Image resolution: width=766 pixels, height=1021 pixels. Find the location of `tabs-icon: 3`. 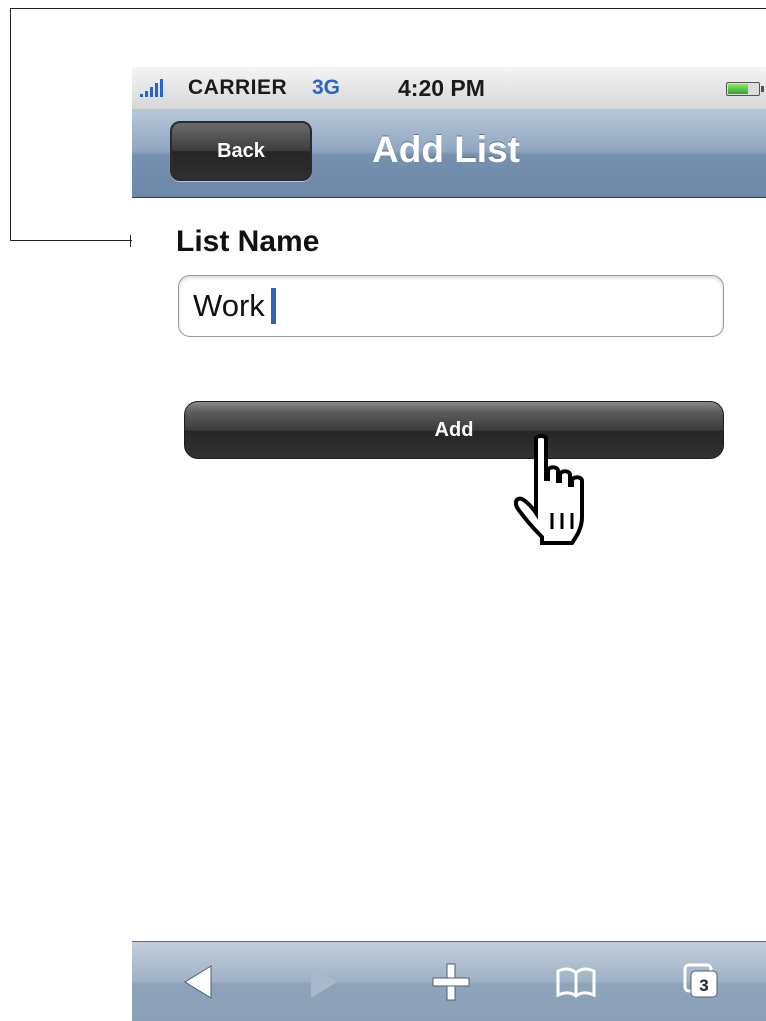

tabs-icon: 3 is located at coordinates (702, 982).